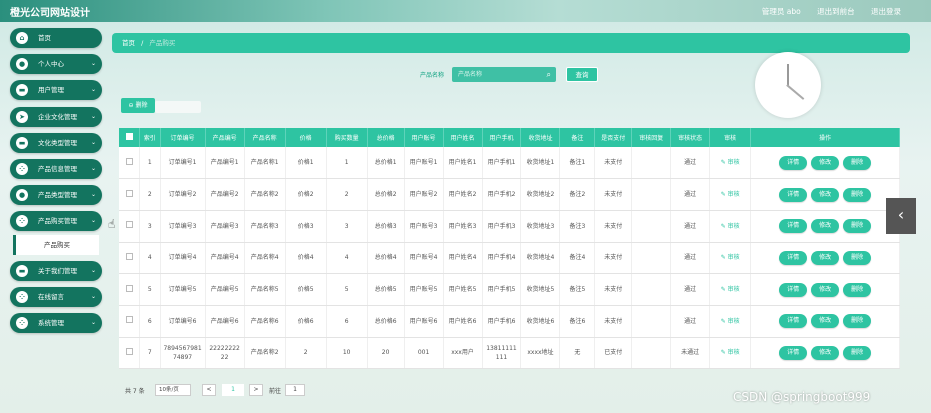 Image resolution: width=931 pixels, height=413 pixels. I want to click on page-size-select: 10条/页, so click(173, 390).